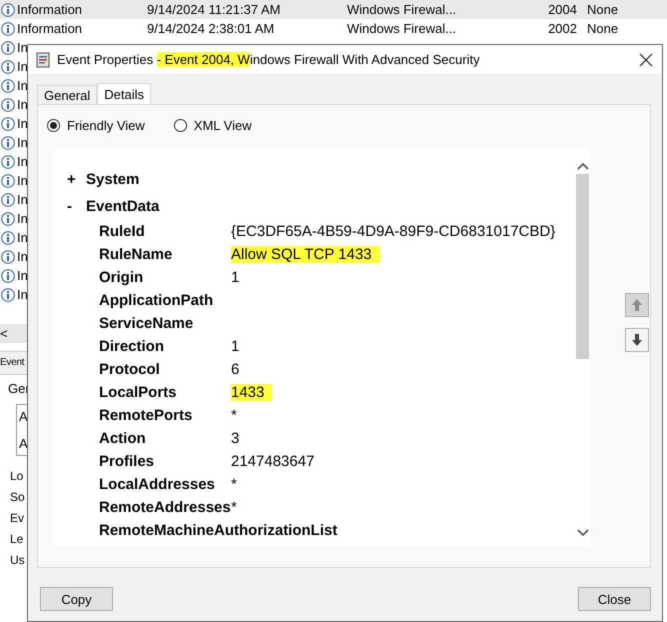  I want to click on event-id-cell-text: 2004, so click(562, 9).